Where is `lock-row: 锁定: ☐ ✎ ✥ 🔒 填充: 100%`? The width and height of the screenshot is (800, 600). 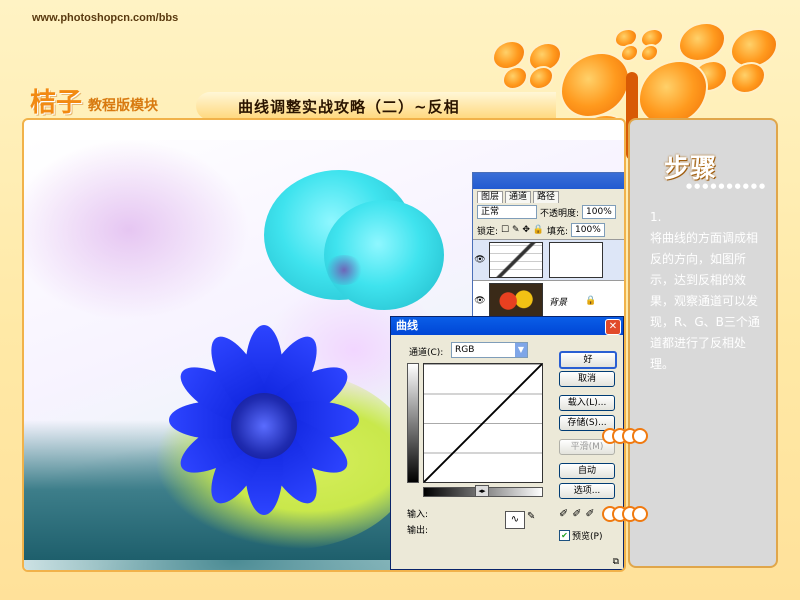 lock-row: 锁定: ☐ ✎ ✥ 🔒 填充: 100% is located at coordinates (548, 230).